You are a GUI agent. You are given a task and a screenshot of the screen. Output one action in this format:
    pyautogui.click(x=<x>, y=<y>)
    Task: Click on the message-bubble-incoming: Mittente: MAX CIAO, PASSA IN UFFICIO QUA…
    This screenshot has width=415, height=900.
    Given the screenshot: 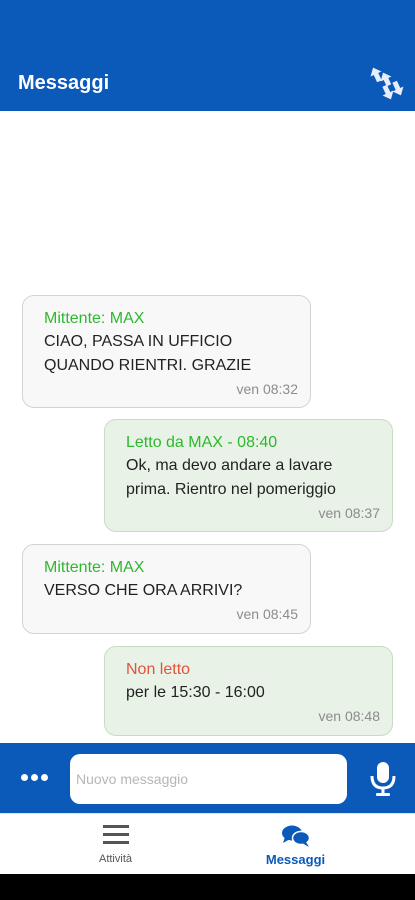 What is the action you would take?
    pyautogui.click(x=166, y=351)
    